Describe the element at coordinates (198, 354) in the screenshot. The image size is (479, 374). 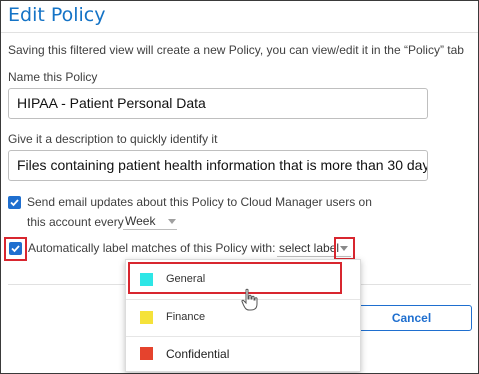
I see `label-option-text: Confidential` at that location.